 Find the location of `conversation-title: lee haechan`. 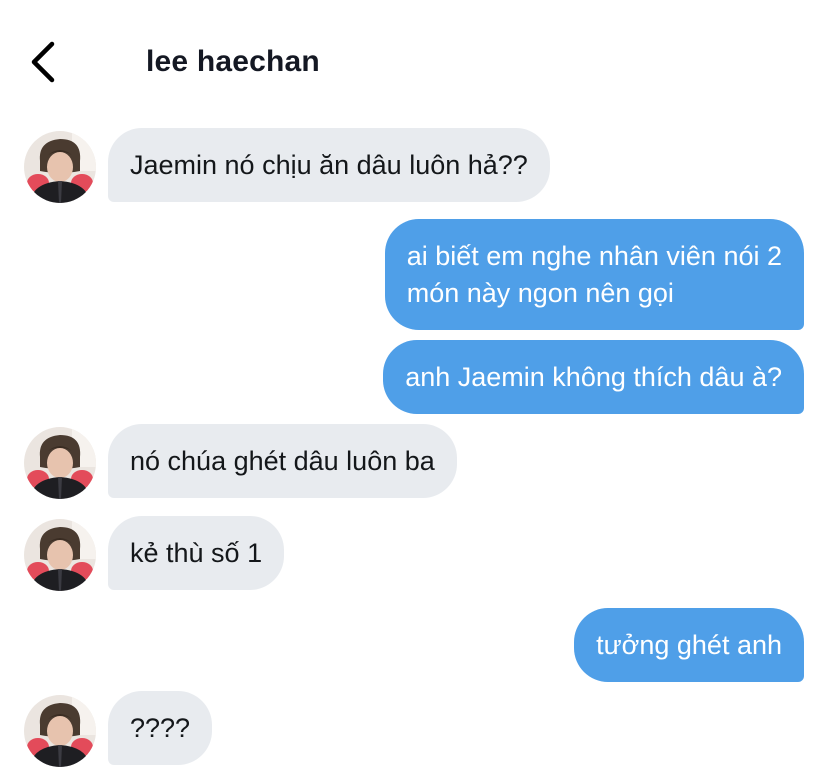

conversation-title: lee haechan is located at coordinates (233, 61).